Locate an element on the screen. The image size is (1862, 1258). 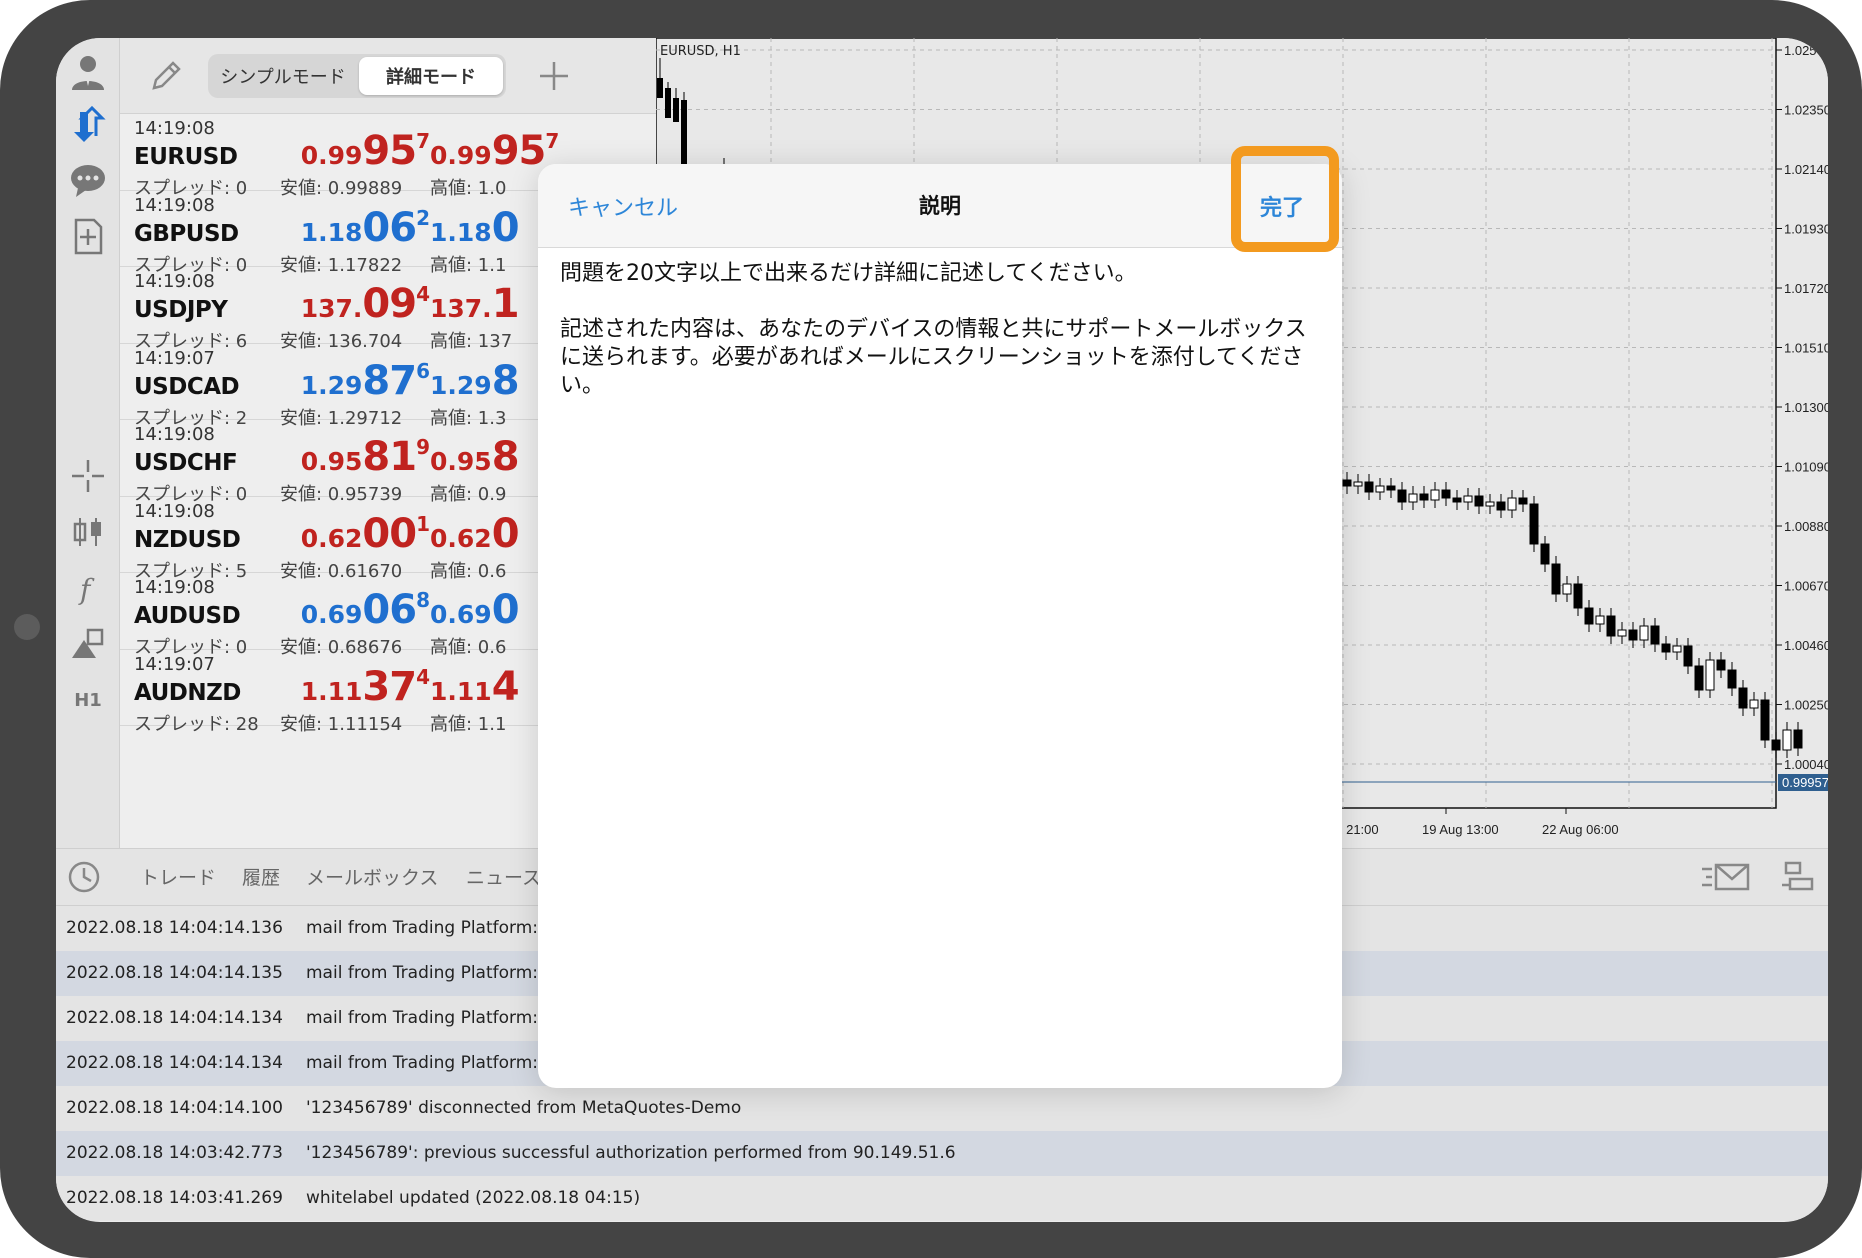
current-price-label: 0.99957 is located at coordinates (1805, 782).